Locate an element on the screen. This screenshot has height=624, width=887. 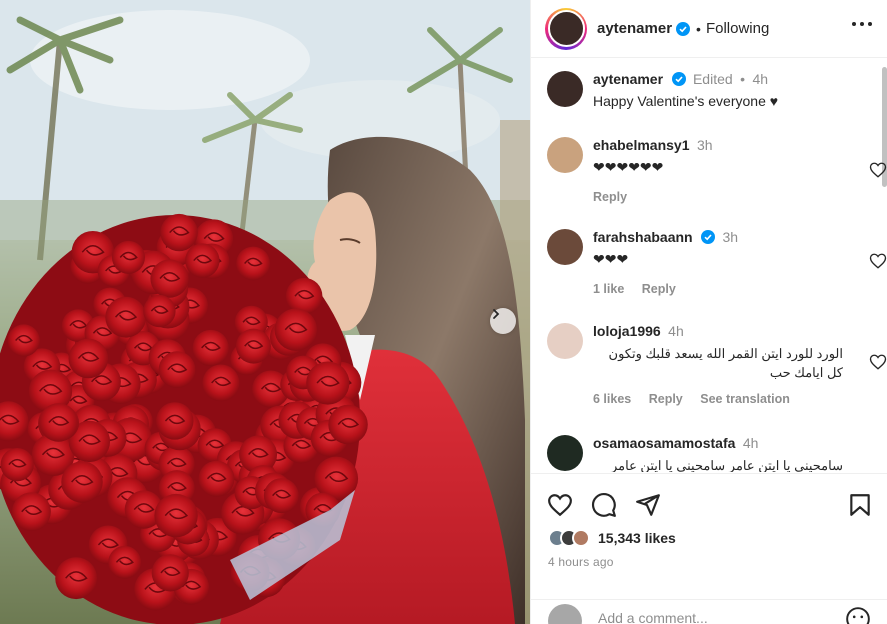
caption-time: 4h is located at coordinates (760, 79).